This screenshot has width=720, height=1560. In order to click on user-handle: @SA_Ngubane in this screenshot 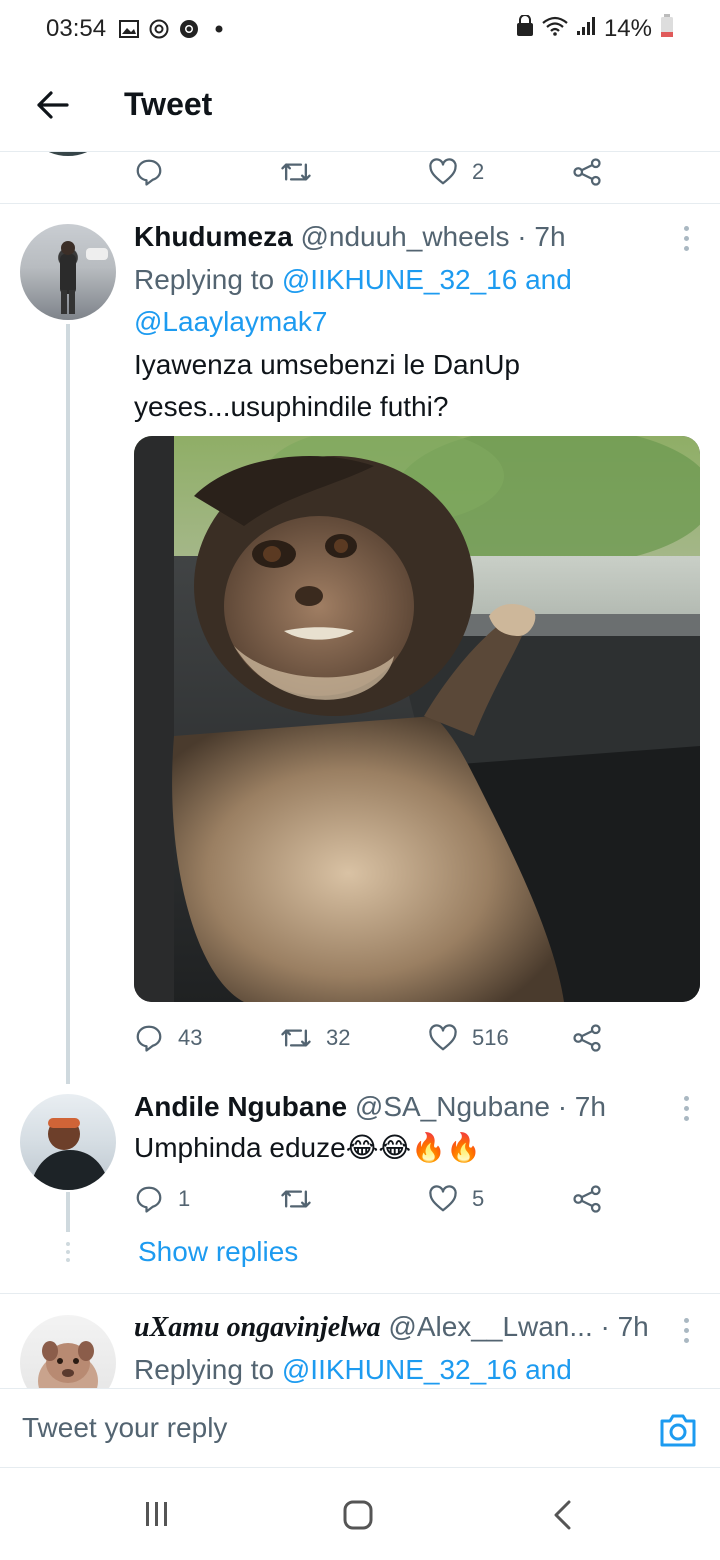, I will do `click(452, 1106)`.